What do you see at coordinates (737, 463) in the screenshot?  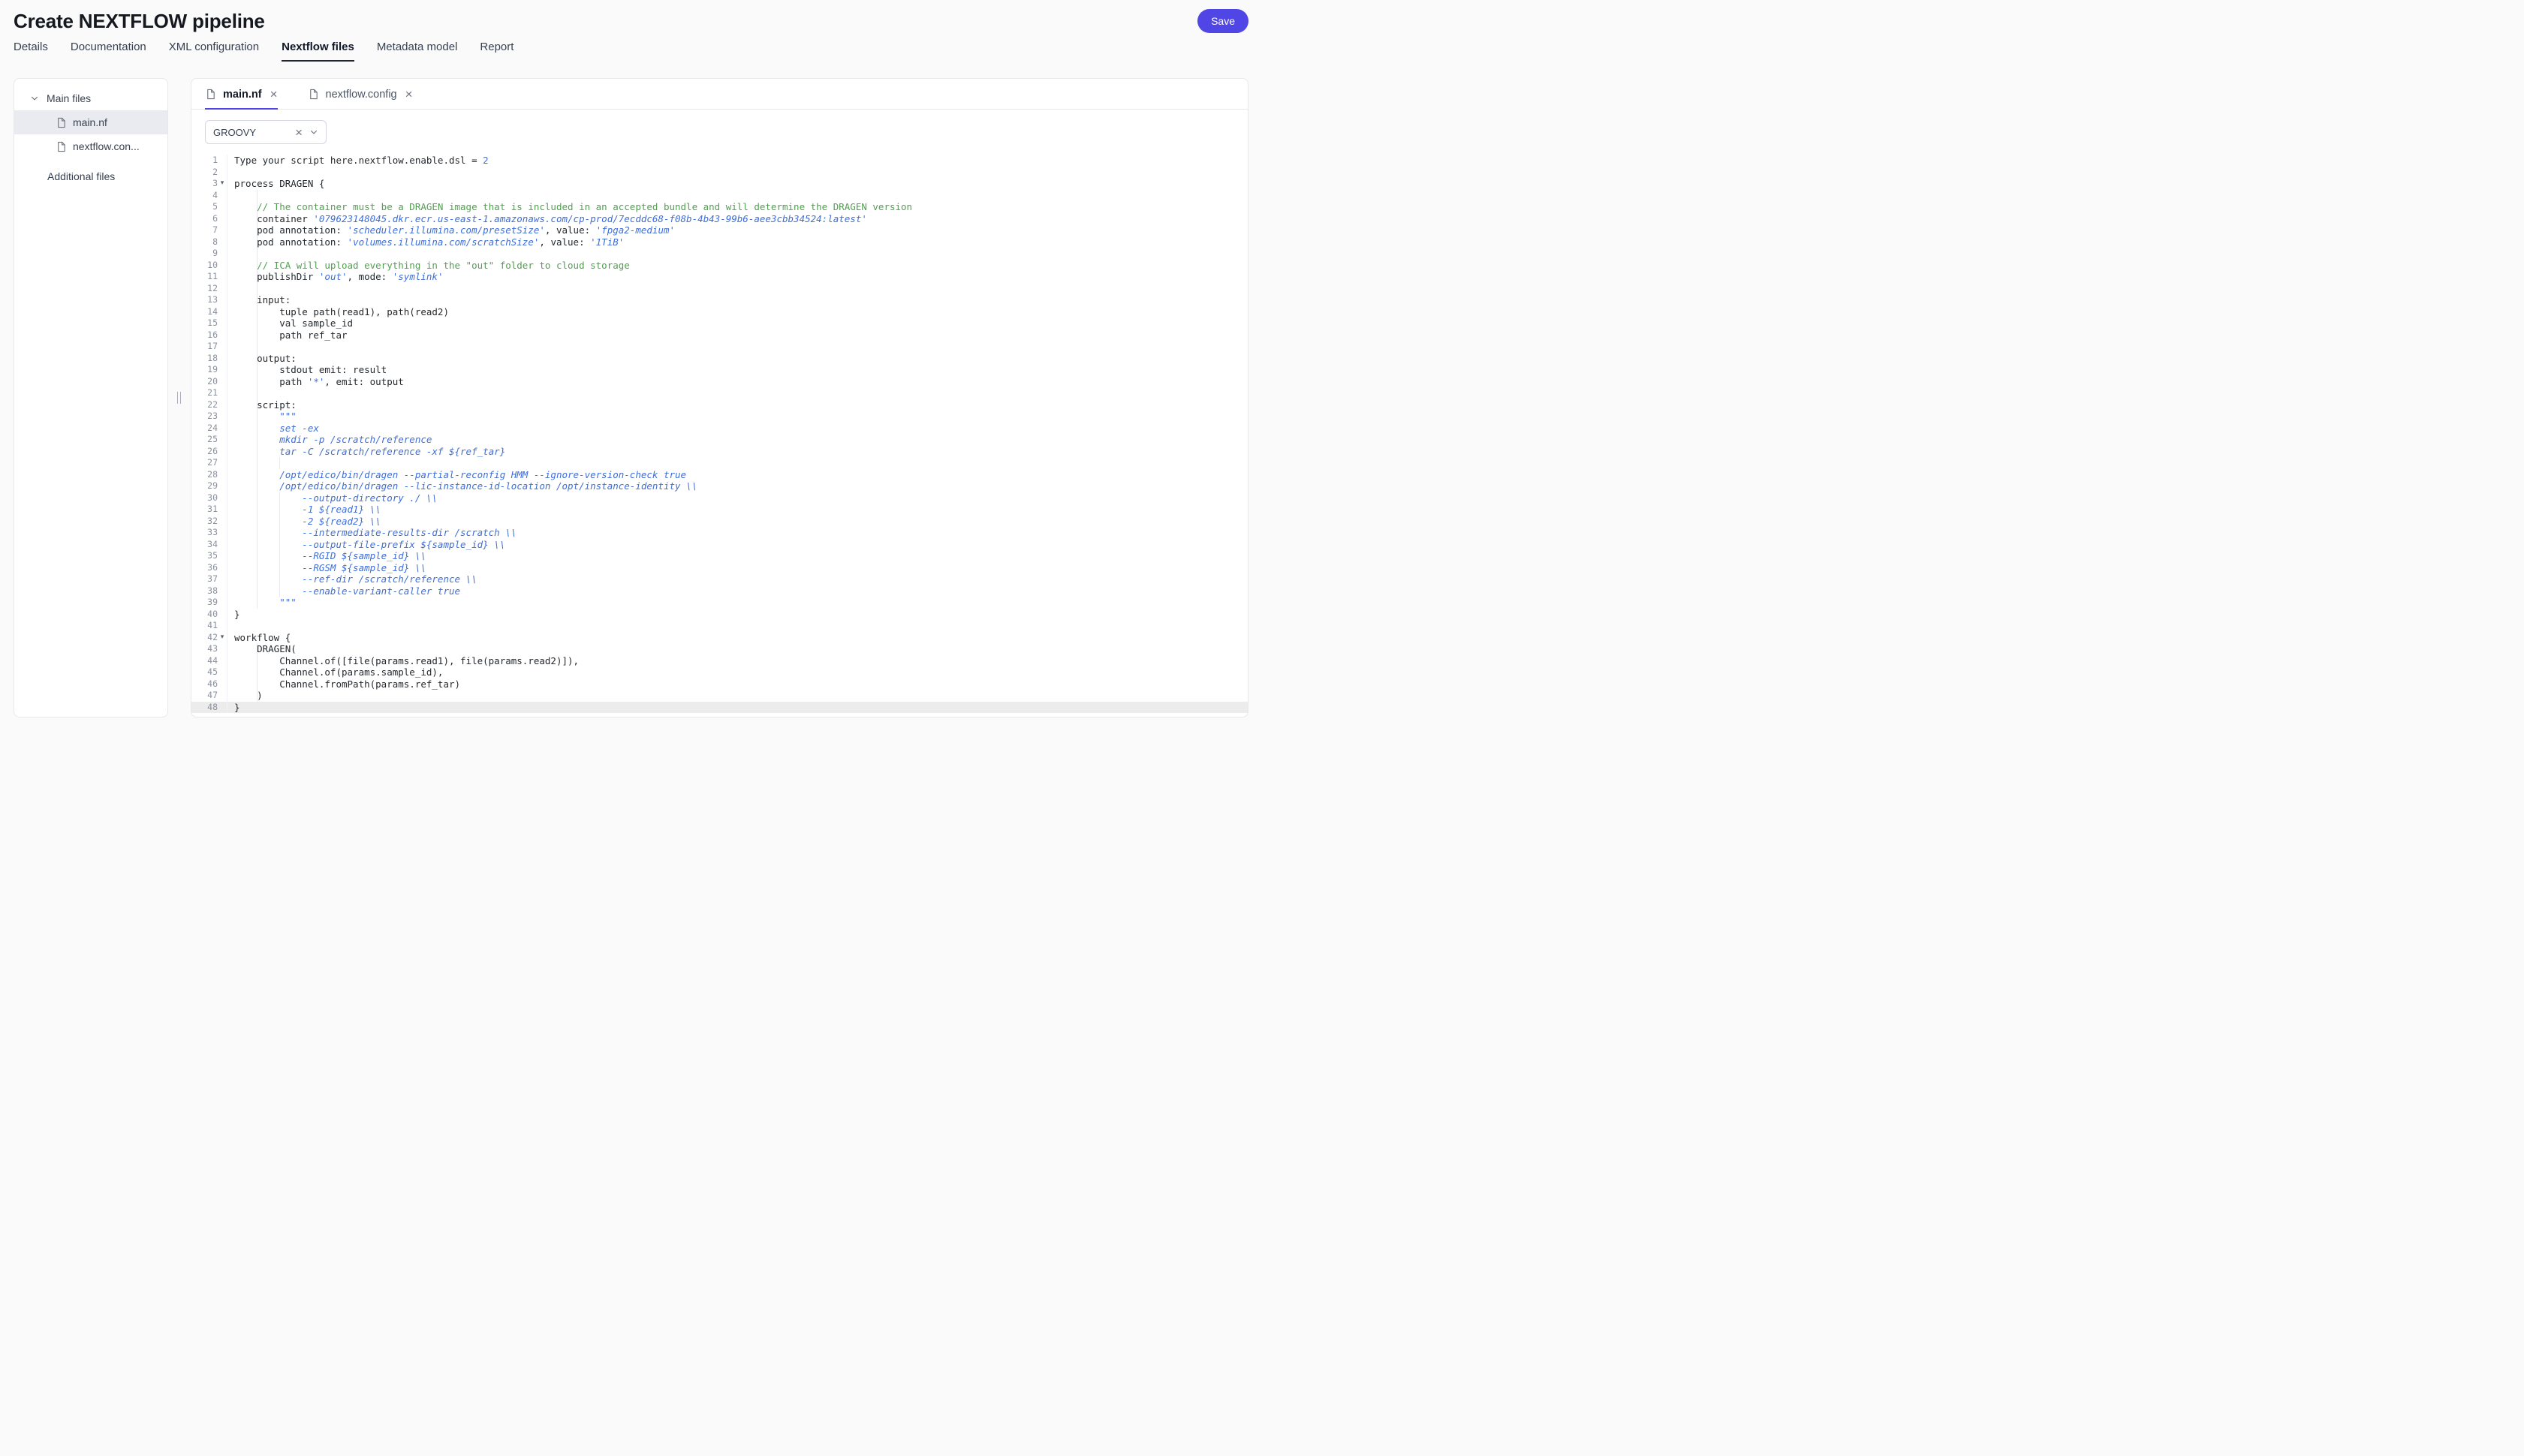 I see `code-text` at bounding box center [737, 463].